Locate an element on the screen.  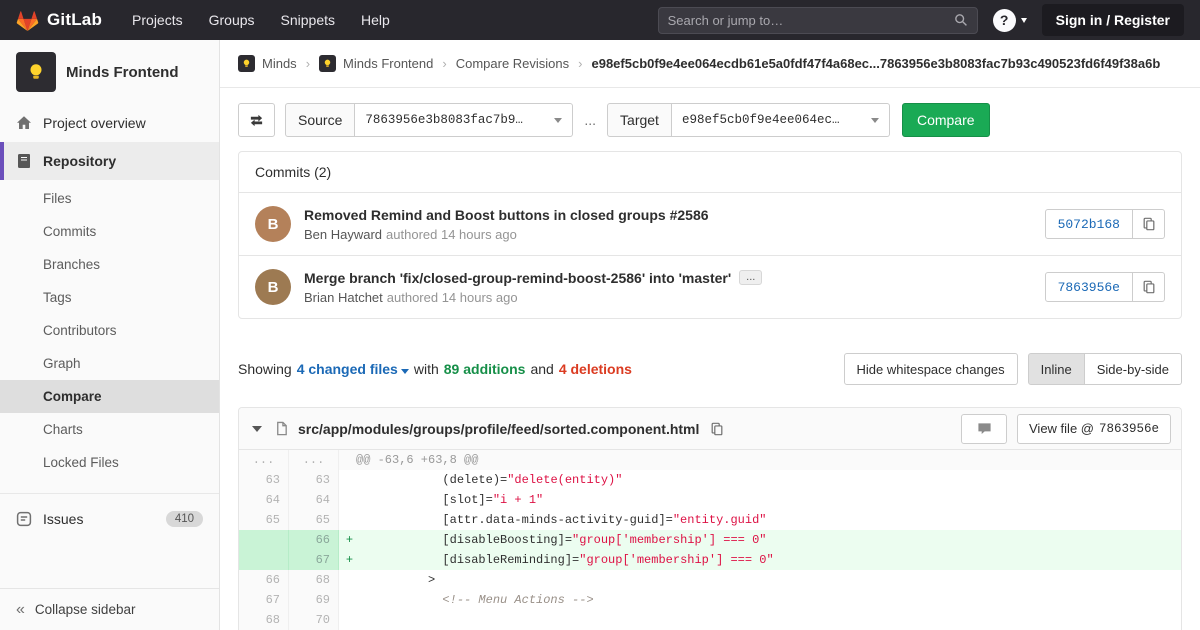
diff-code-text: [slot]="i + 1" is located at coordinates (450, 500).